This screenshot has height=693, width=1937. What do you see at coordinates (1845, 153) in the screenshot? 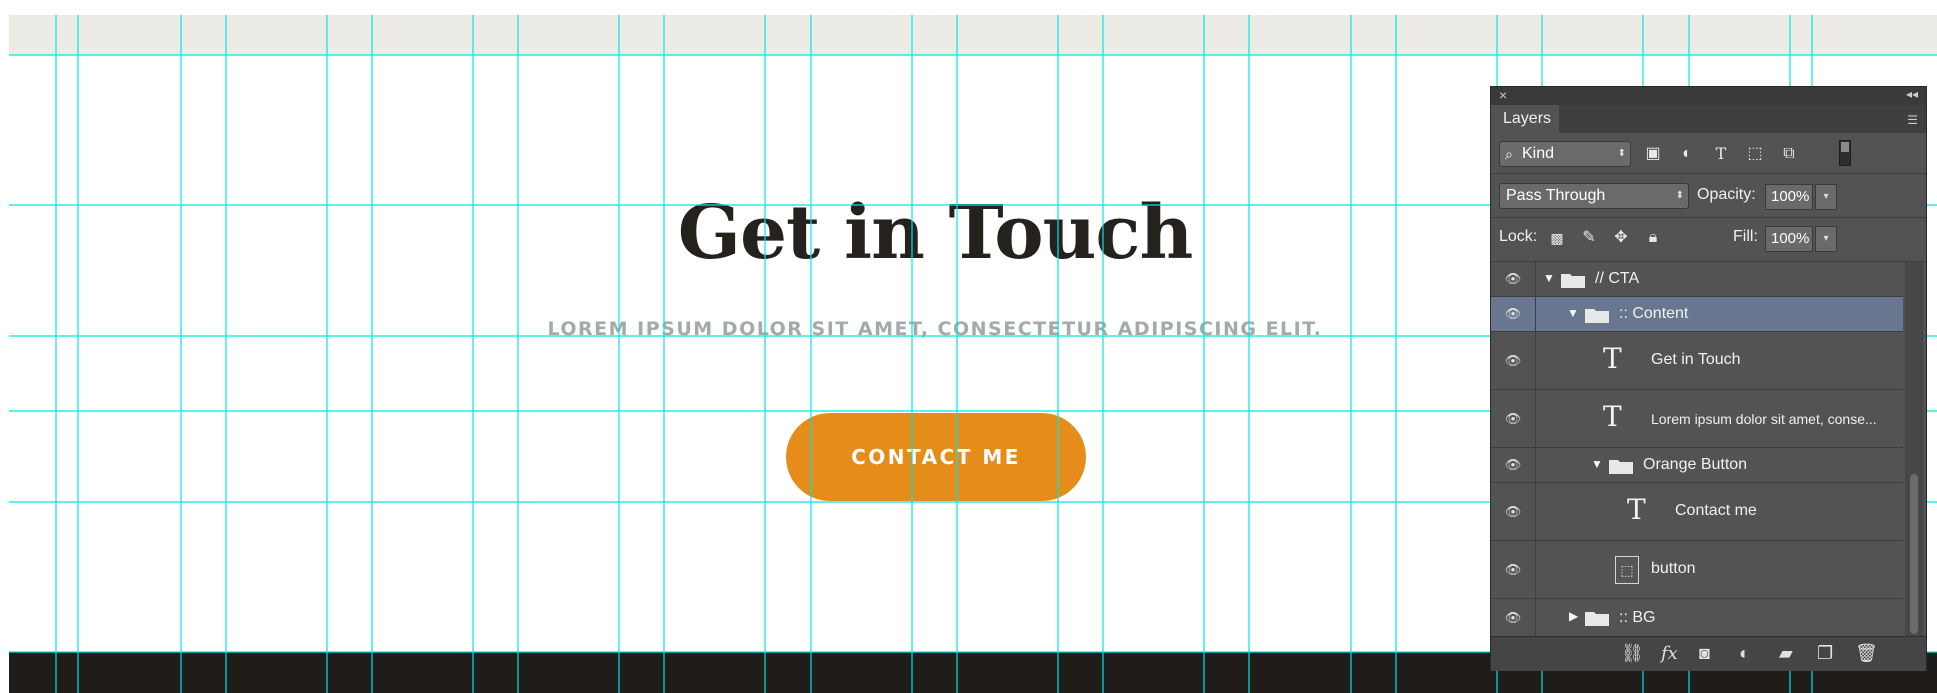
I see `filter-toggle-switch` at bounding box center [1845, 153].